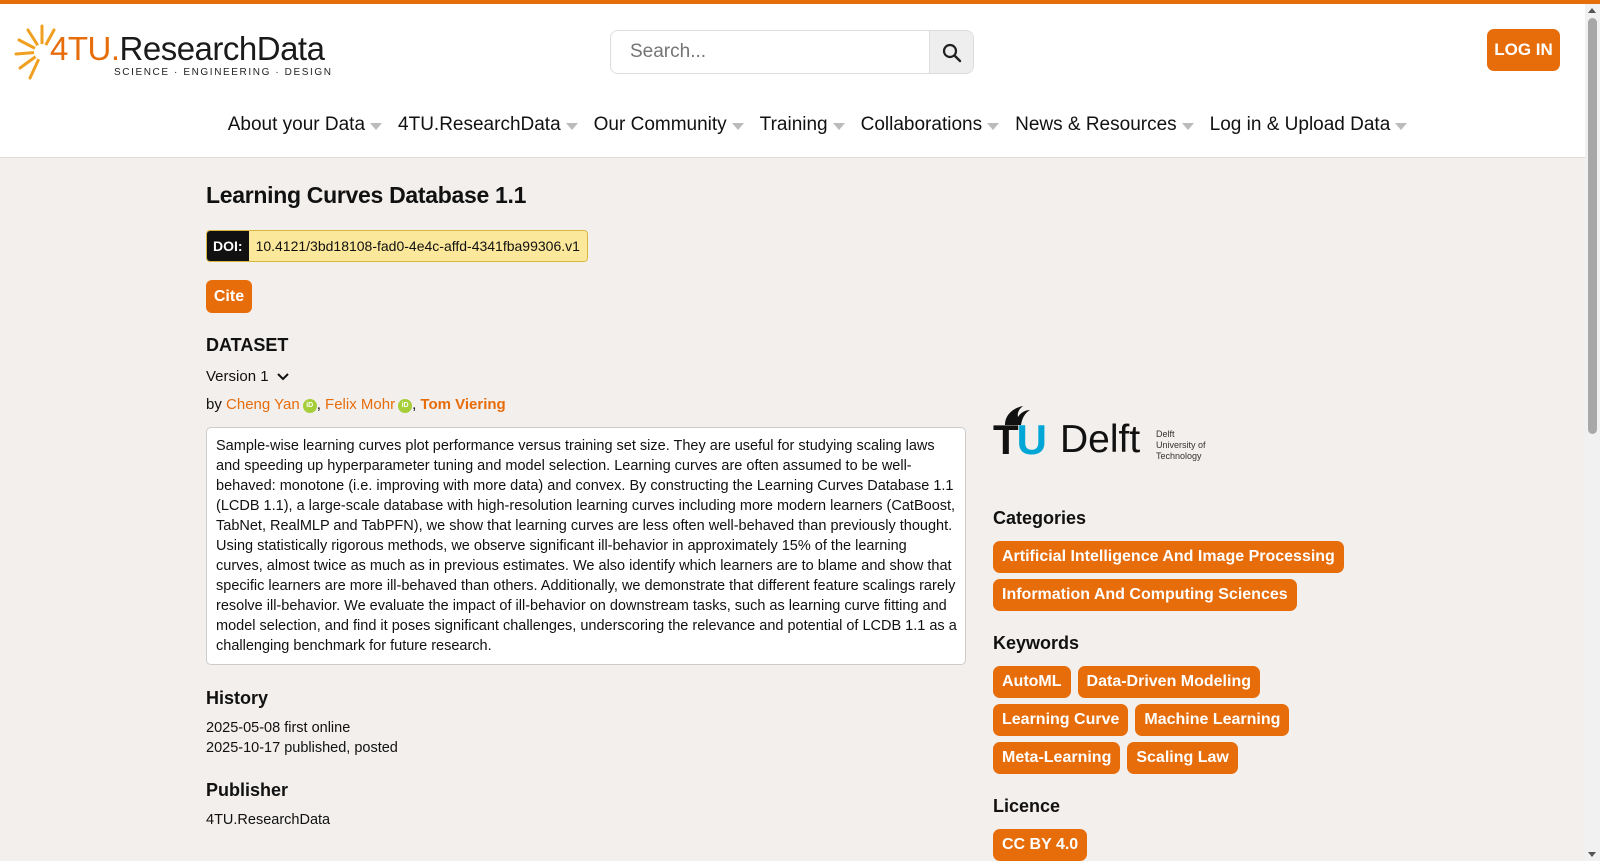 The height and width of the screenshot is (861, 1600). I want to click on publisher-value: 4TU.ResearchData, so click(268, 820).